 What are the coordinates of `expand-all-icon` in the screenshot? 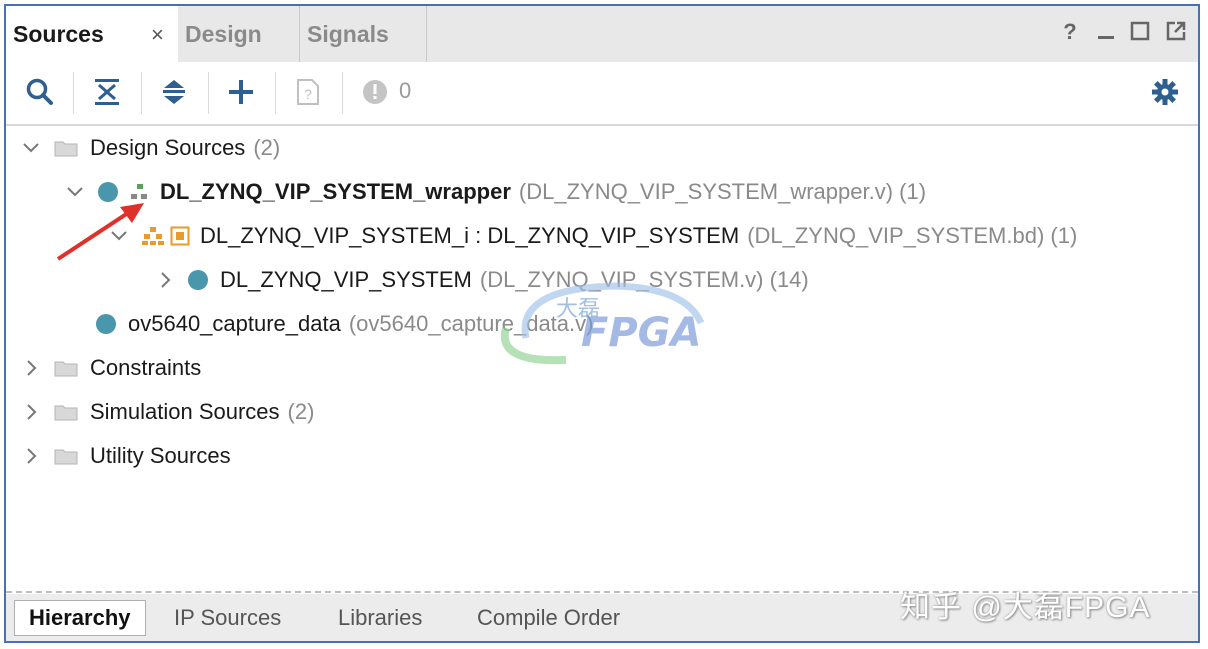 It's located at (174, 92).